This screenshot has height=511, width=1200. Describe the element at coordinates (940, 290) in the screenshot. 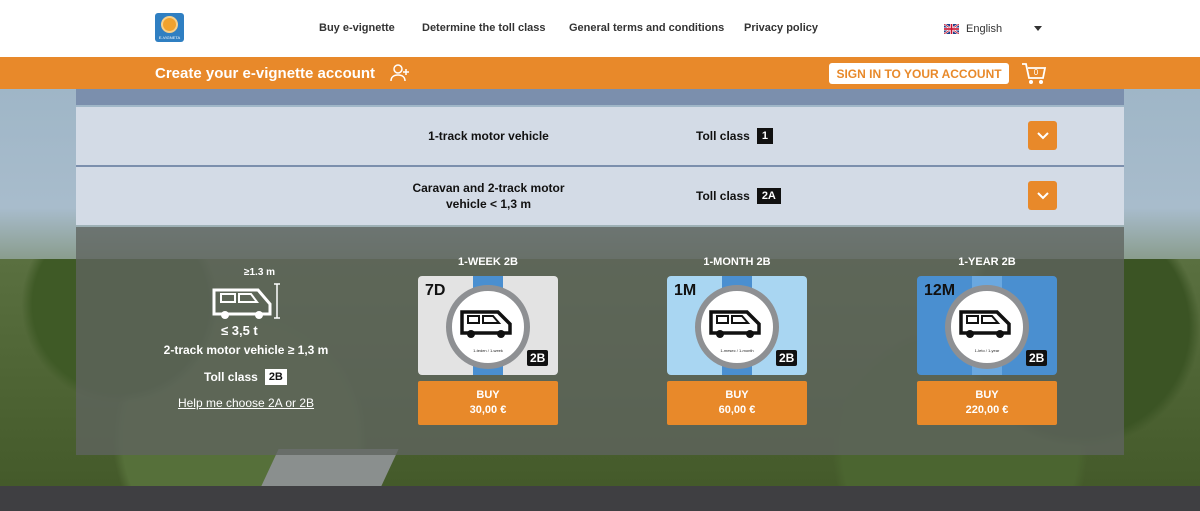

I see `vignette-code: 12M` at that location.